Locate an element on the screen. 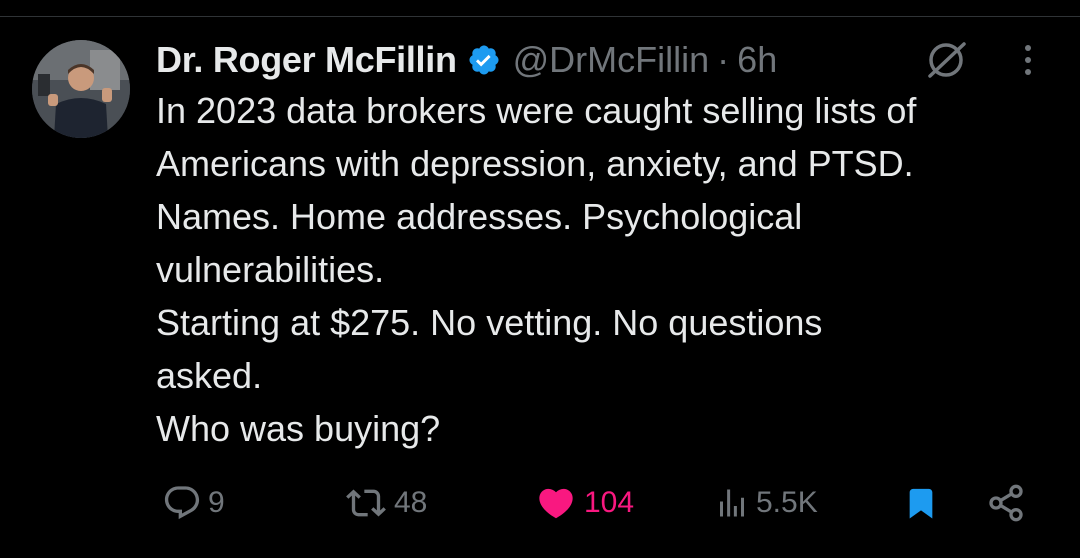 This screenshot has width=1080, height=558. action-bar: 9 48 104 5.5K is located at coordinates (540, 503).